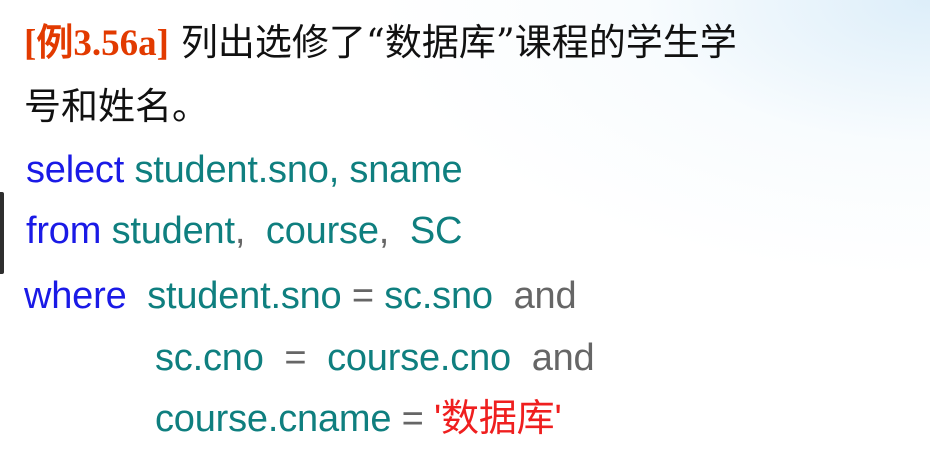 The width and height of the screenshot is (930, 466). I want to click on title-line-2-text: 号和姓名。, so click(116, 106).